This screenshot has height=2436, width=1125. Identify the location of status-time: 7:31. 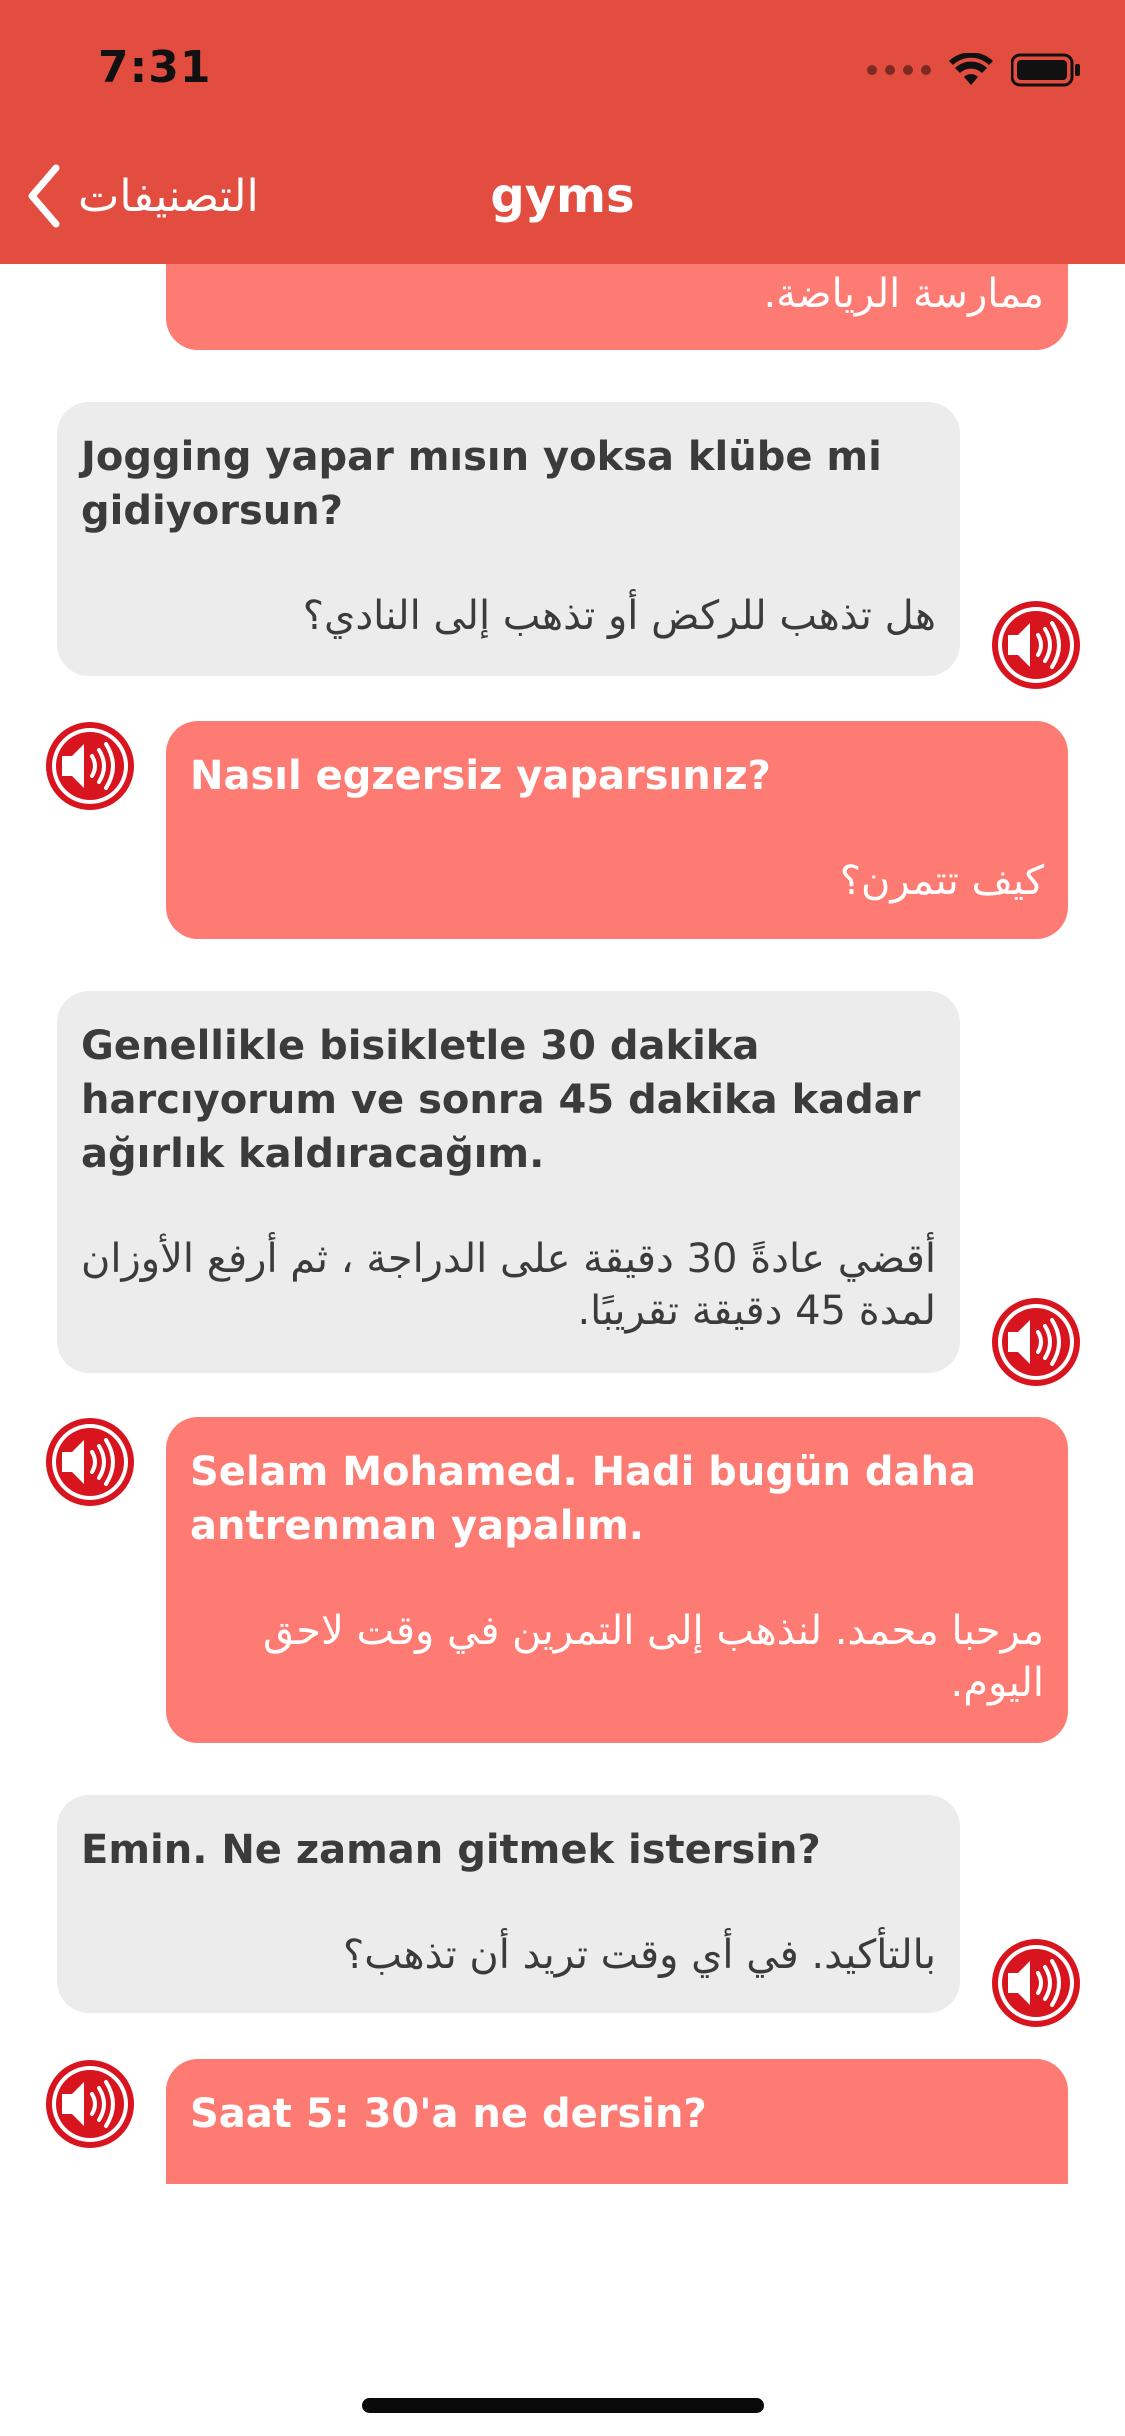
(155, 67).